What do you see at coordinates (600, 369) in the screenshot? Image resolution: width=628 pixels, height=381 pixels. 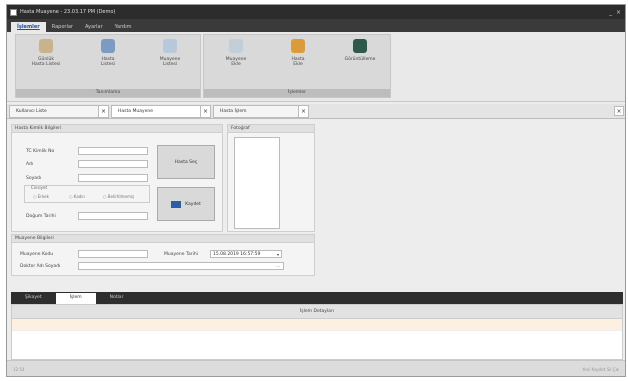 I see `status-right: Yeni Kaydet Sil Çık` at bounding box center [600, 369].